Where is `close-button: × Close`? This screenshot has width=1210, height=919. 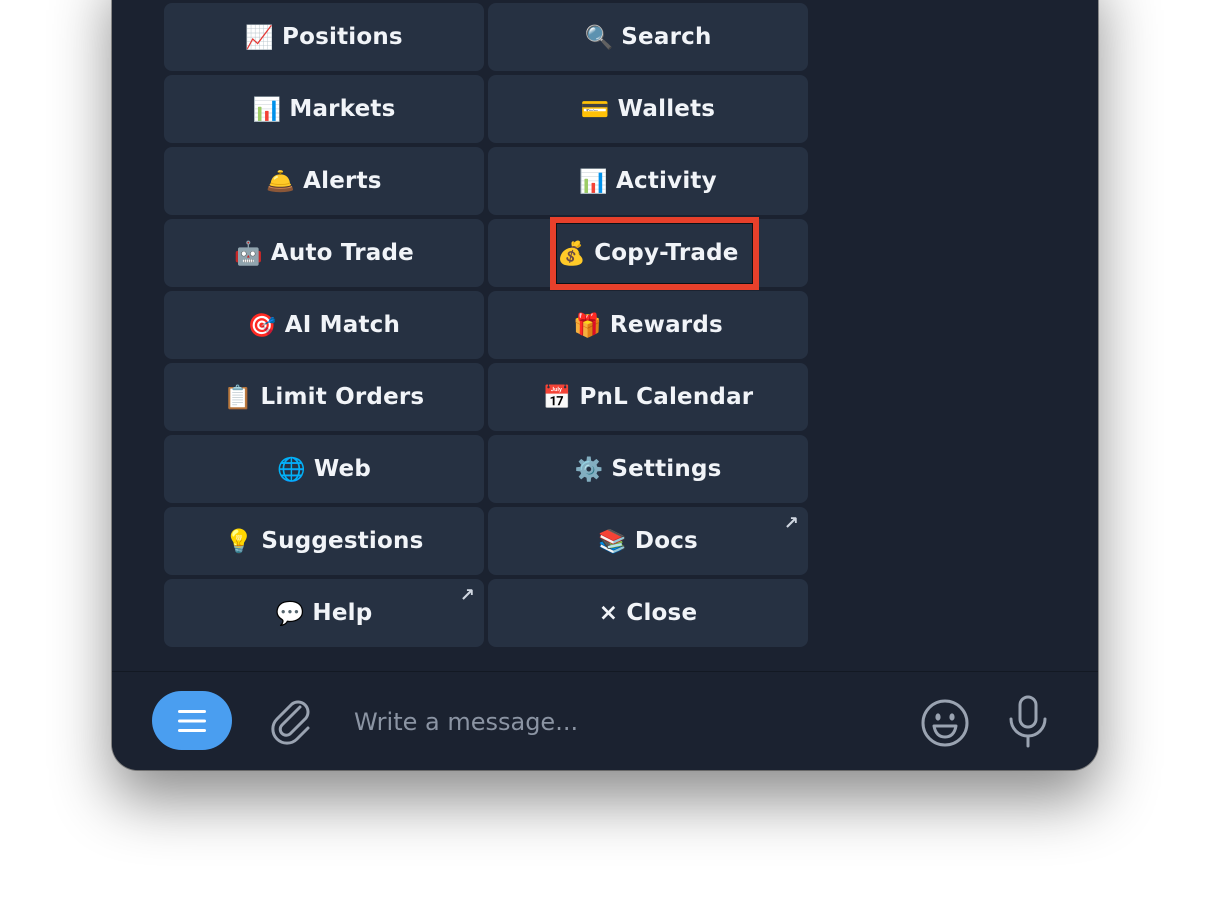 close-button: × Close is located at coordinates (648, 613).